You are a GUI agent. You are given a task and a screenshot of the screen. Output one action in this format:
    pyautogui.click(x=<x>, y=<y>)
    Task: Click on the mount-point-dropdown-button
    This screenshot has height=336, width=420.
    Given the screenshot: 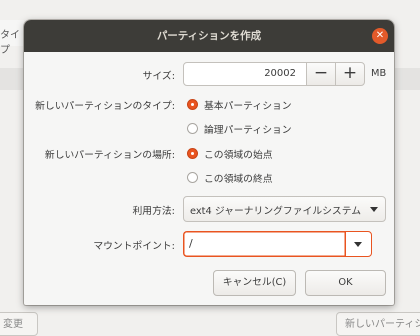 What is the action you would take?
    pyautogui.click(x=358, y=244)
    